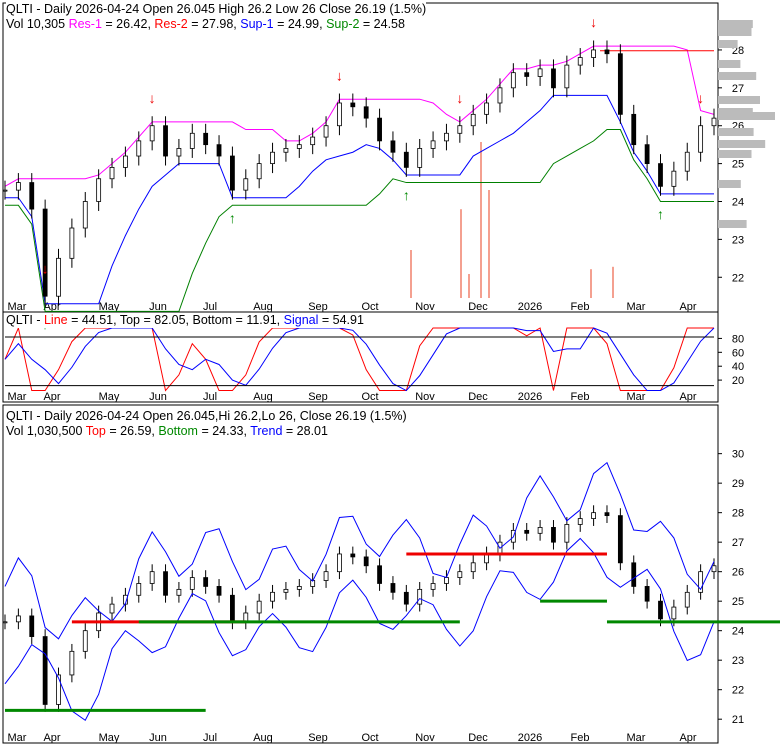 The height and width of the screenshot is (745, 780). Describe the element at coordinates (738, 484) in the screenshot. I see `y-tick-label: 29` at that location.